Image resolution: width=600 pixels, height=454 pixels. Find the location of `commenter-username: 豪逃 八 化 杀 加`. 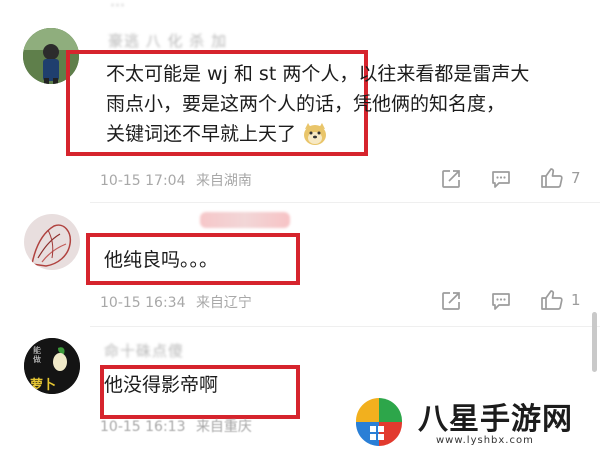

commenter-username: 豪逃 八 化 杀 加 is located at coordinates (167, 40).